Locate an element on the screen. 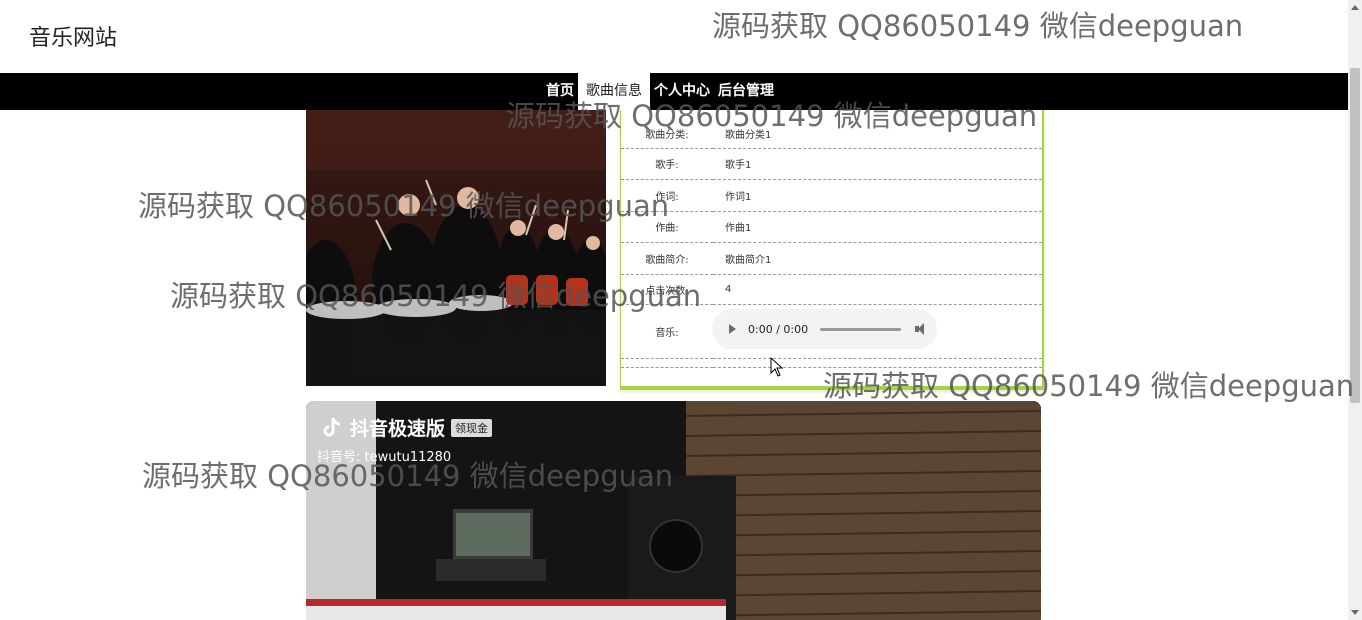 The height and width of the screenshot is (620, 1362). info-row-empty is located at coordinates (831, 363).